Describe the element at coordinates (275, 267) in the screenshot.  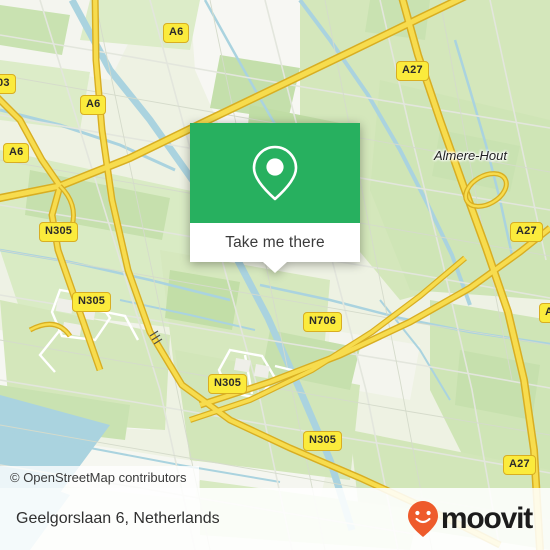
I see `callout-pointer` at that location.